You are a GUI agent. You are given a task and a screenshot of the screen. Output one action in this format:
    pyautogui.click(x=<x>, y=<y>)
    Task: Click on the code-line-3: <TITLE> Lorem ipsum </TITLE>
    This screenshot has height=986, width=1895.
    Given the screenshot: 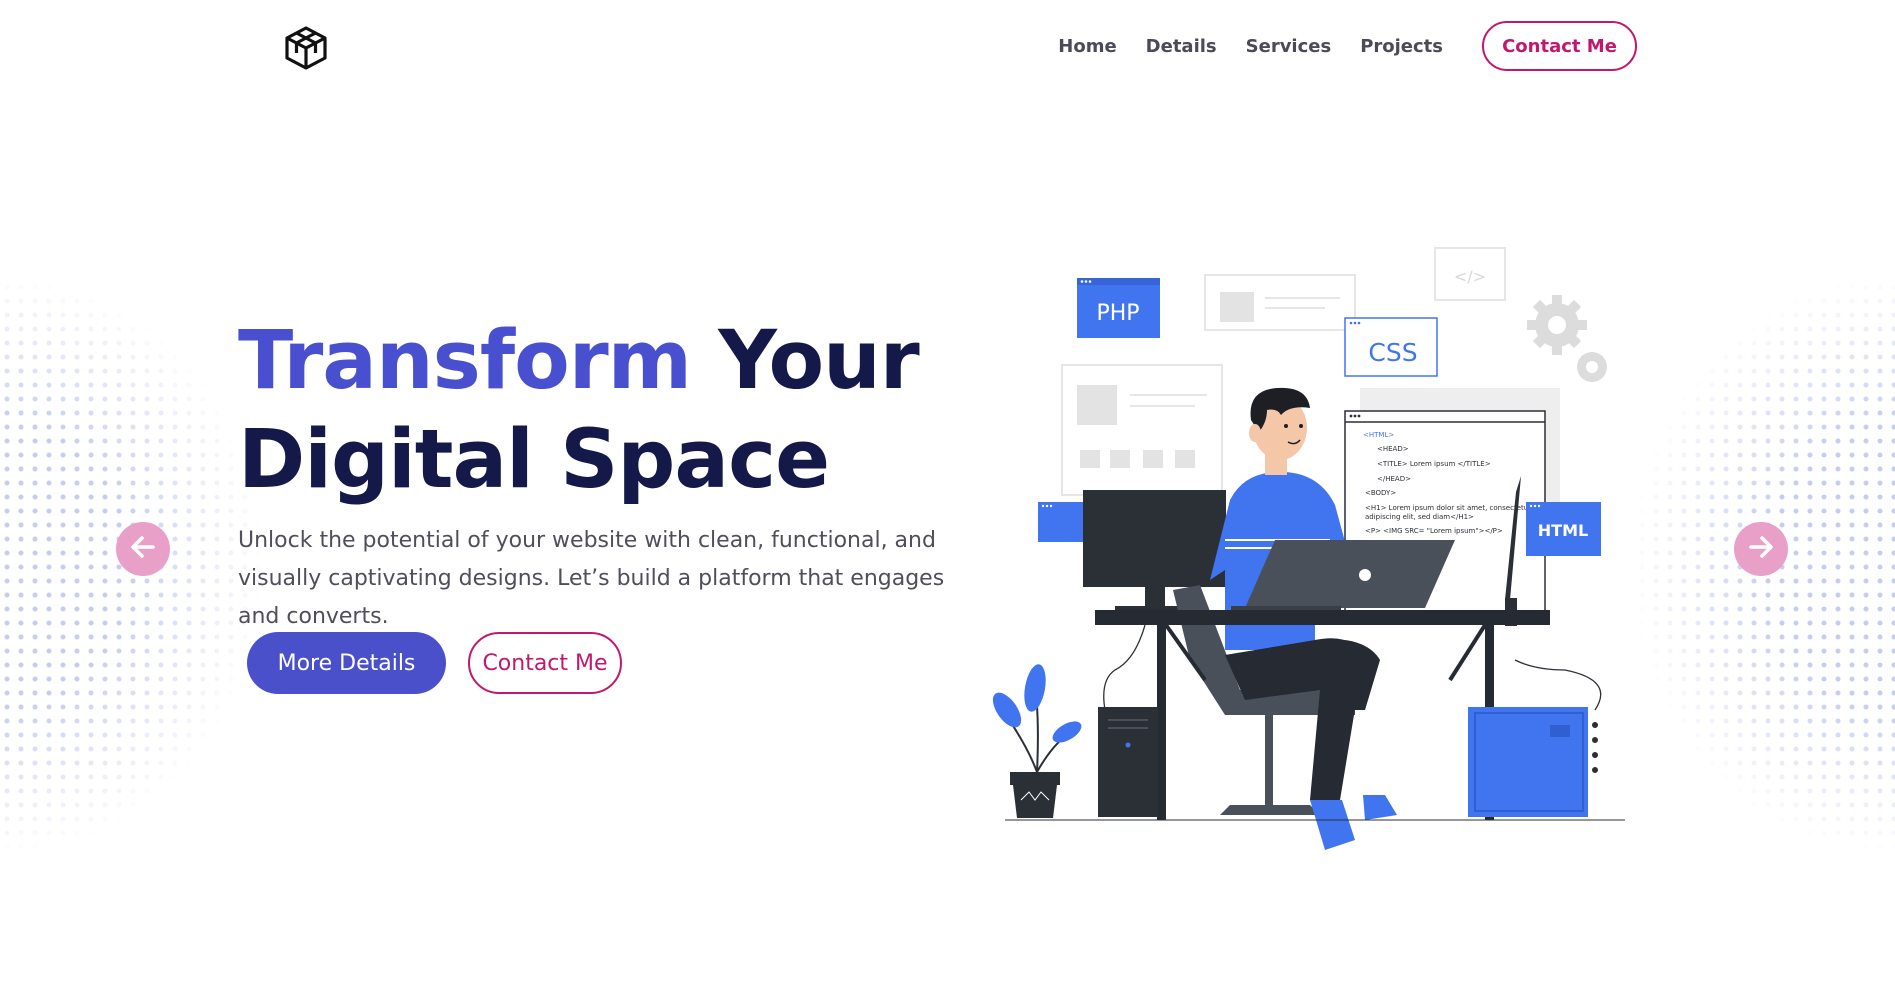 What is the action you would take?
    pyautogui.click(x=1434, y=464)
    